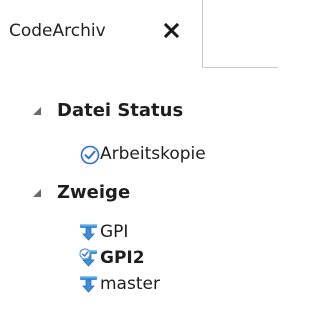  I want to click on tab-codearchiv: CodeArchiv, so click(101, 34).